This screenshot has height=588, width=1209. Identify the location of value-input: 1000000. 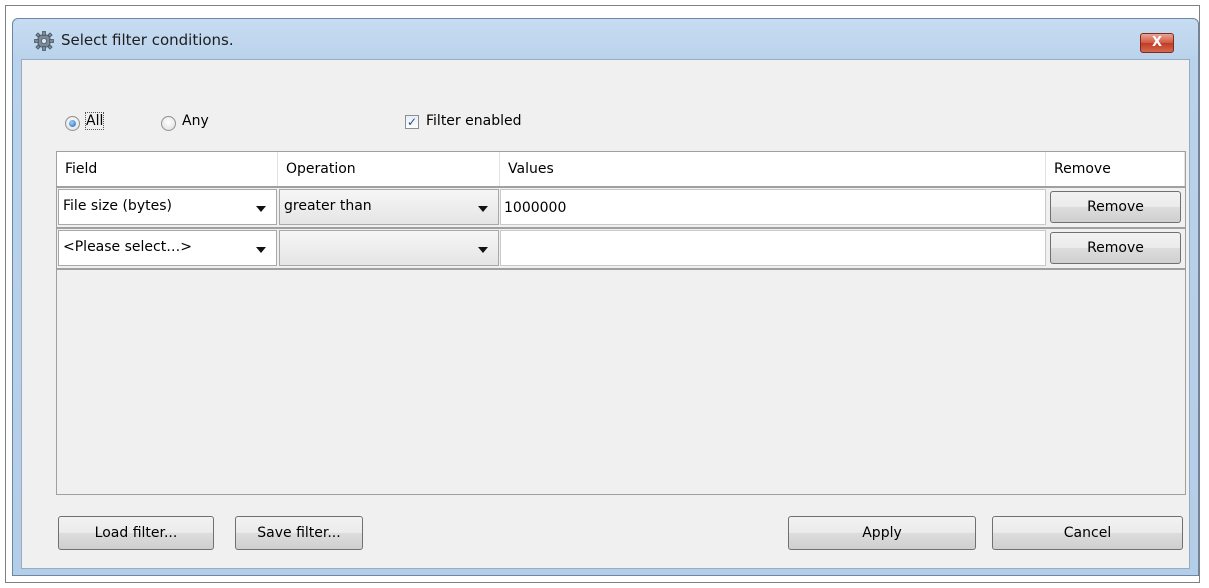
(773, 207).